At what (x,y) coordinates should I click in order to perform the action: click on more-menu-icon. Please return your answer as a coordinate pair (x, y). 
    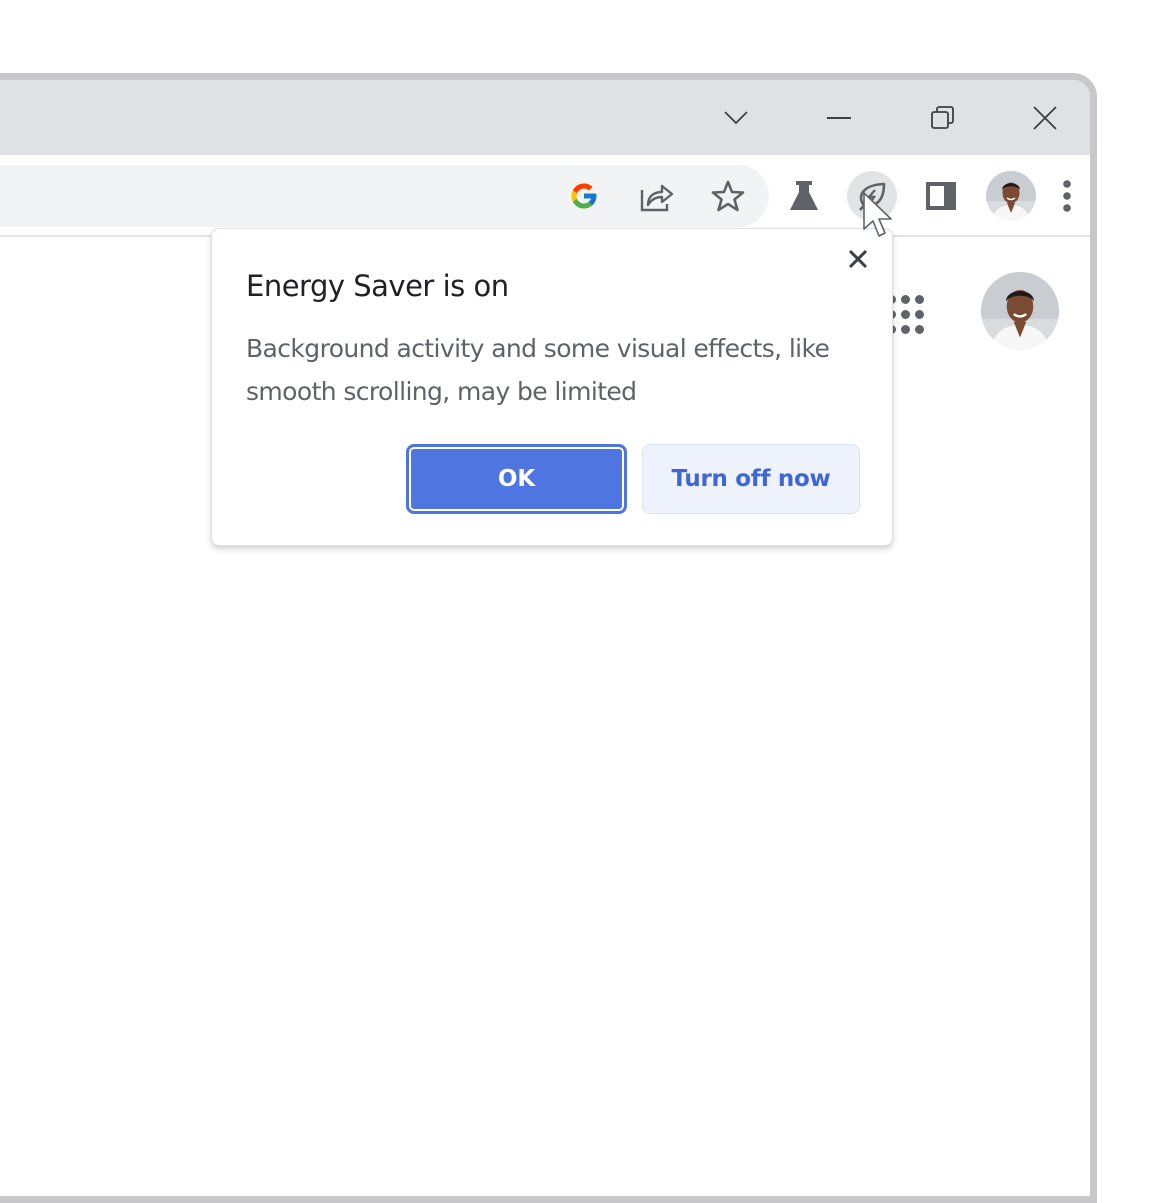
    Looking at the image, I should click on (1067, 196).